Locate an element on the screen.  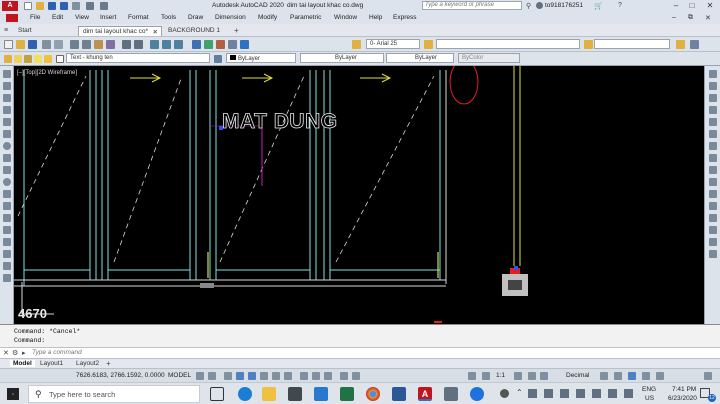
otrack-icon is located at coordinates (264, 376).